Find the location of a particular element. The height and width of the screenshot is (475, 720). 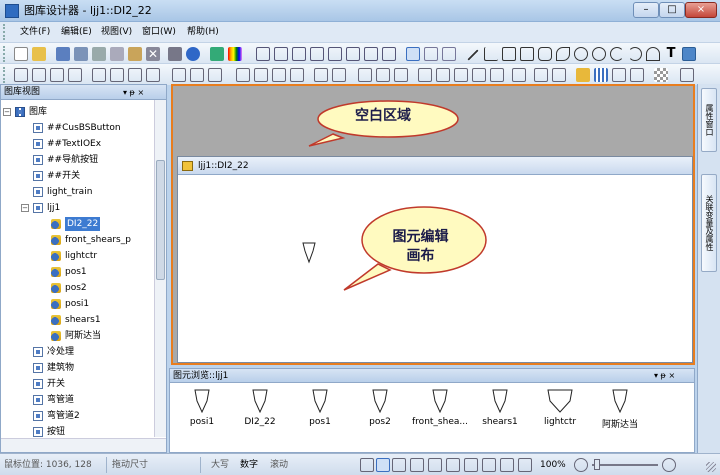

tree-item: ##TextIOEx is located at coordinates (77, 144).